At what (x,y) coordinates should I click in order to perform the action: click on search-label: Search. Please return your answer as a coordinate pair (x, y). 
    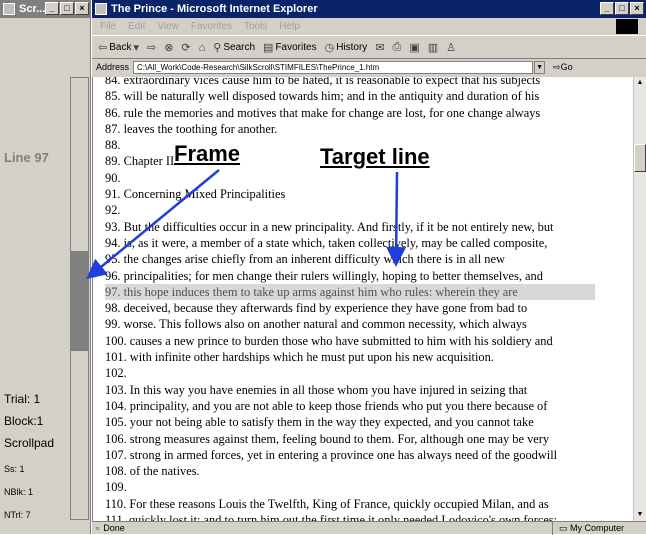
    Looking at the image, I should click on (239, 47).